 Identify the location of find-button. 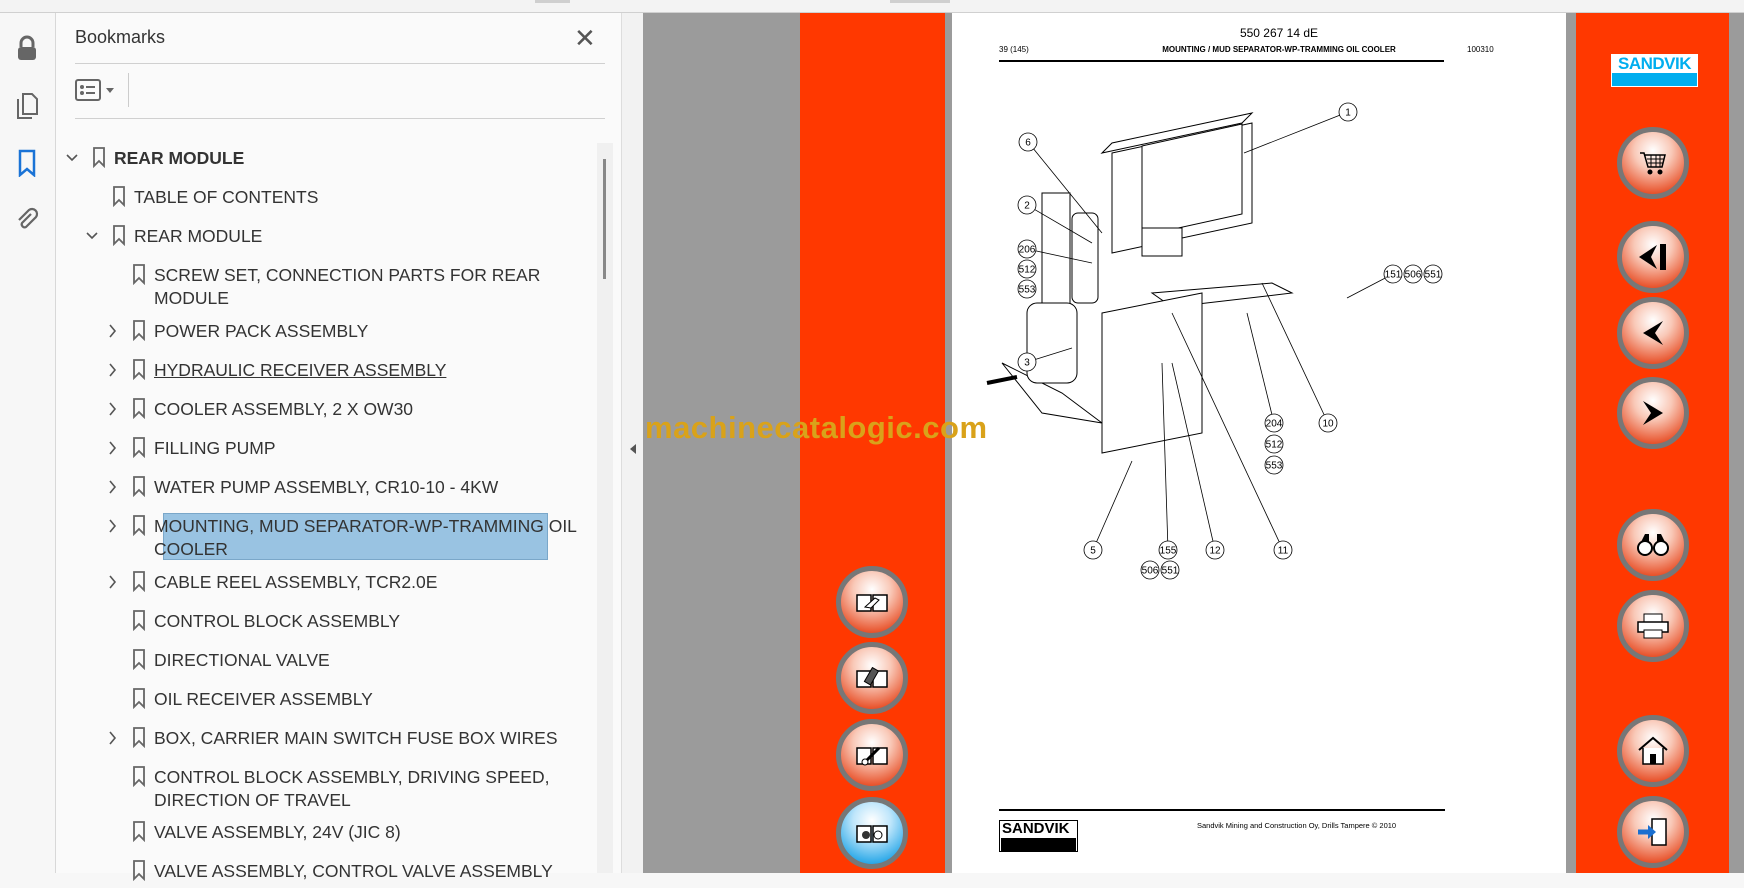
(1653, 545).